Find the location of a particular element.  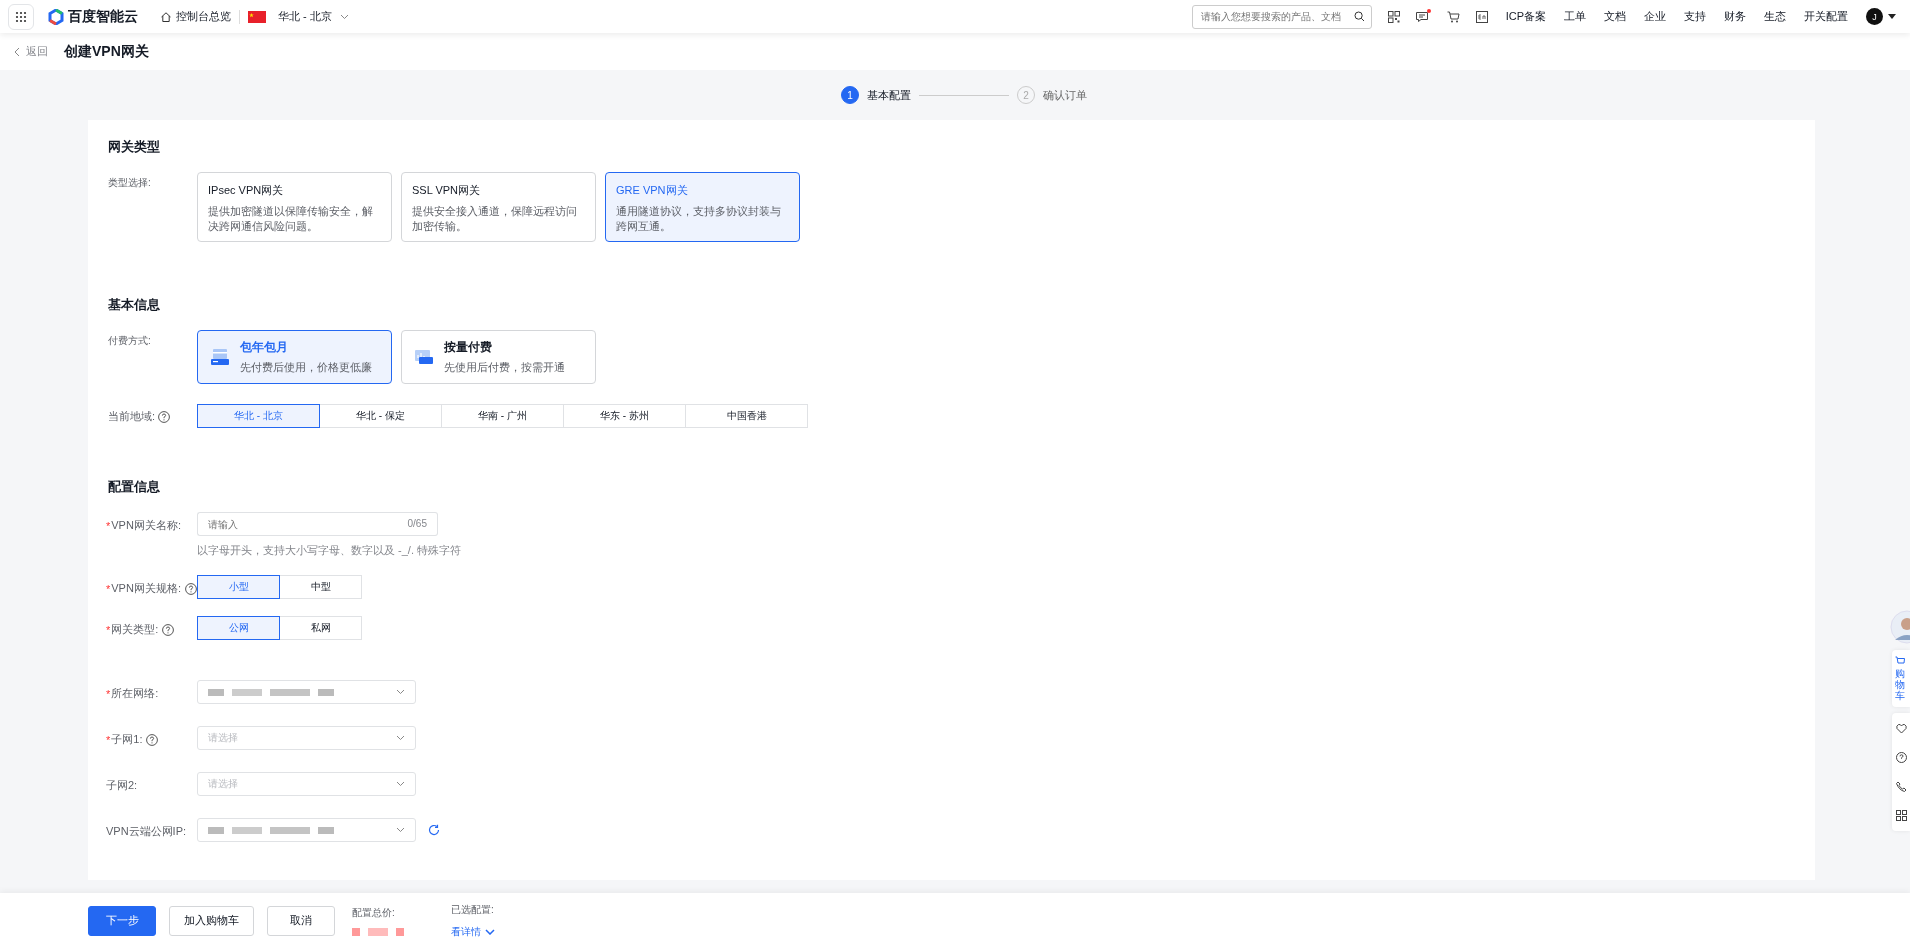

back-link: 返回 is located at coordinates (31, 51).